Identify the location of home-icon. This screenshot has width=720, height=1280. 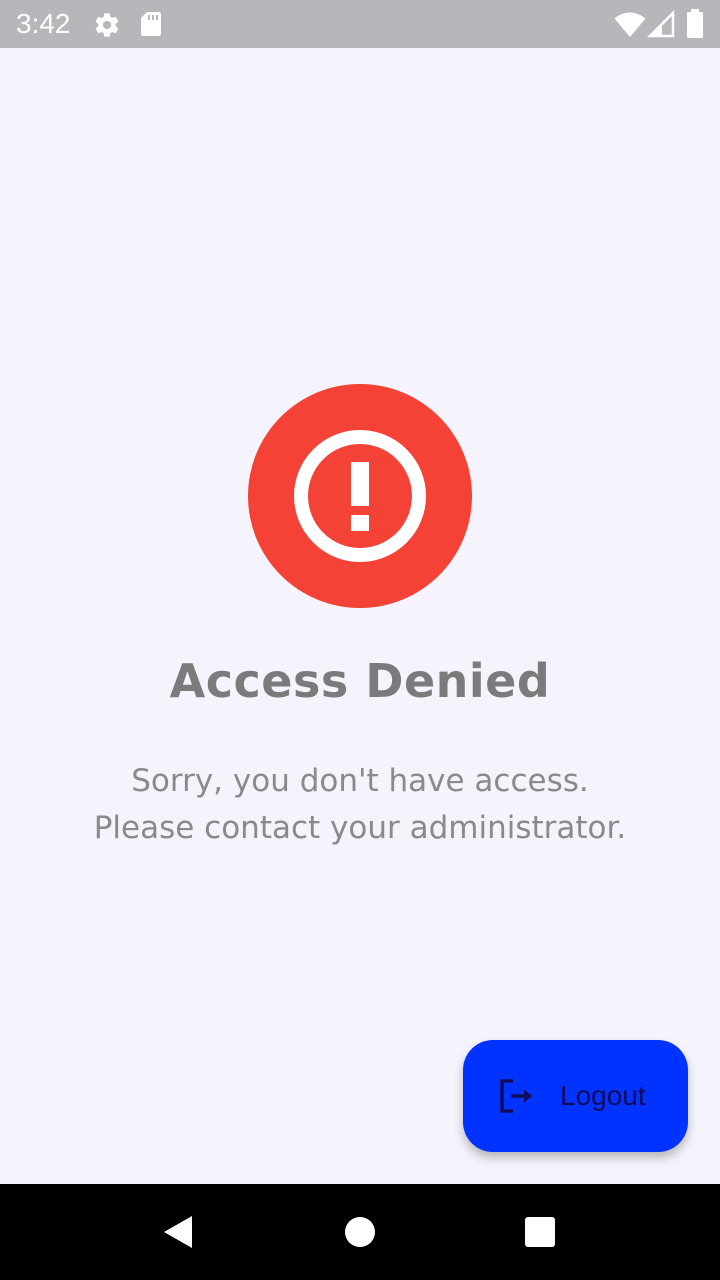
(360, 1232).